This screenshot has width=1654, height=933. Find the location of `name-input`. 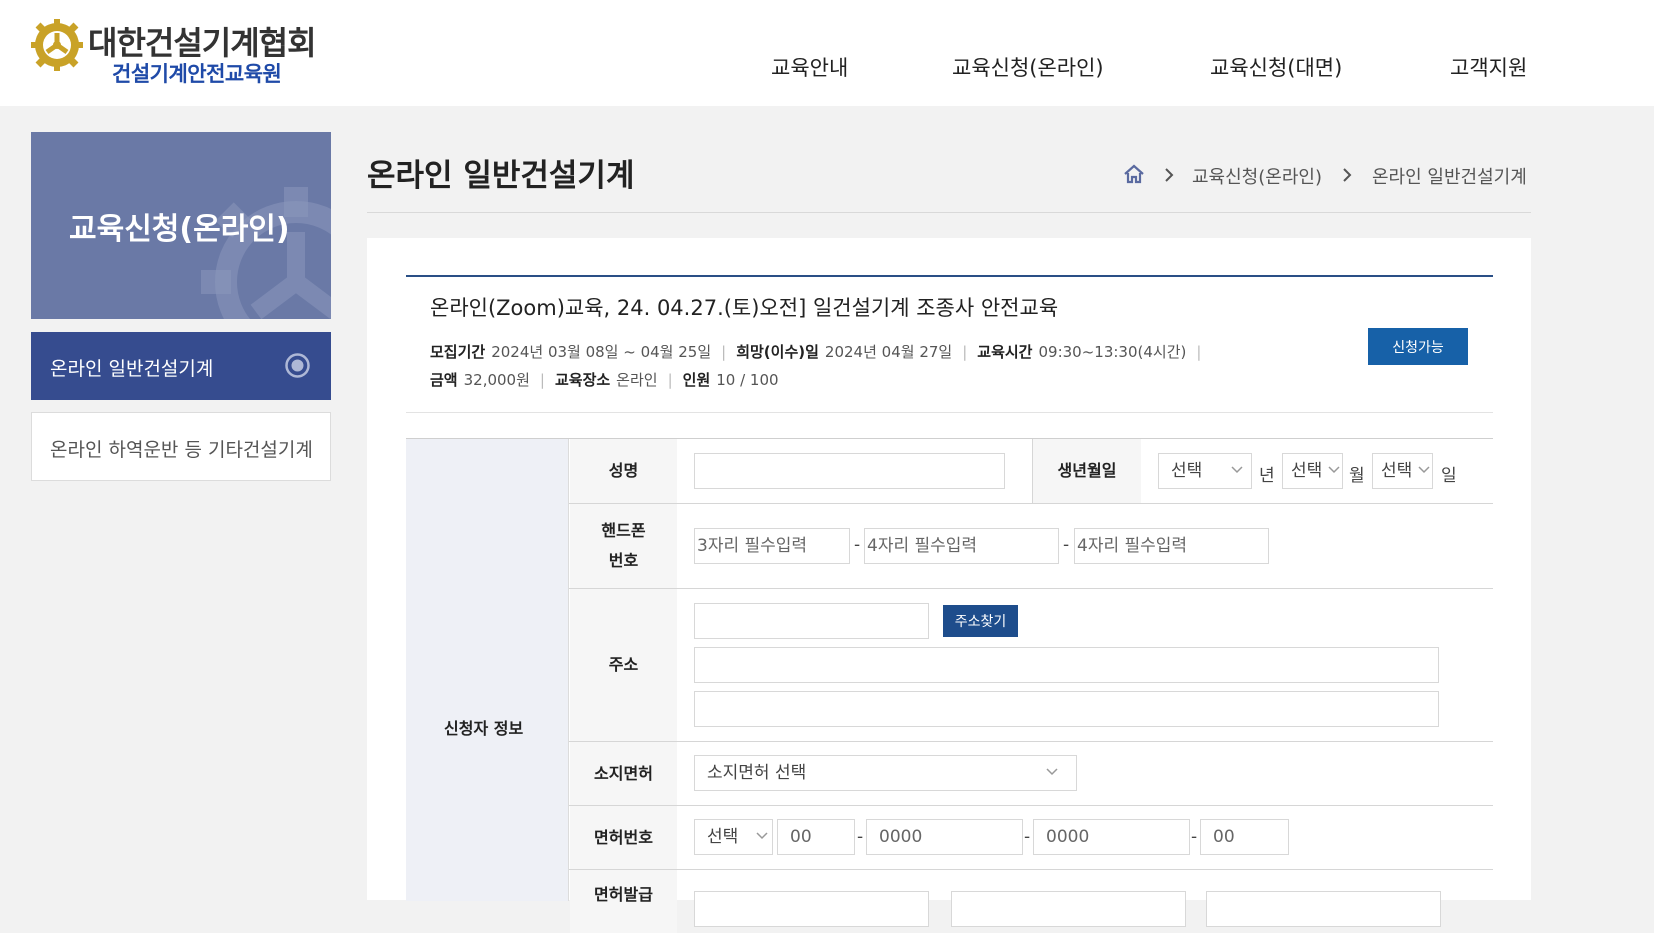

name-input is located at coordinates (849, 471).